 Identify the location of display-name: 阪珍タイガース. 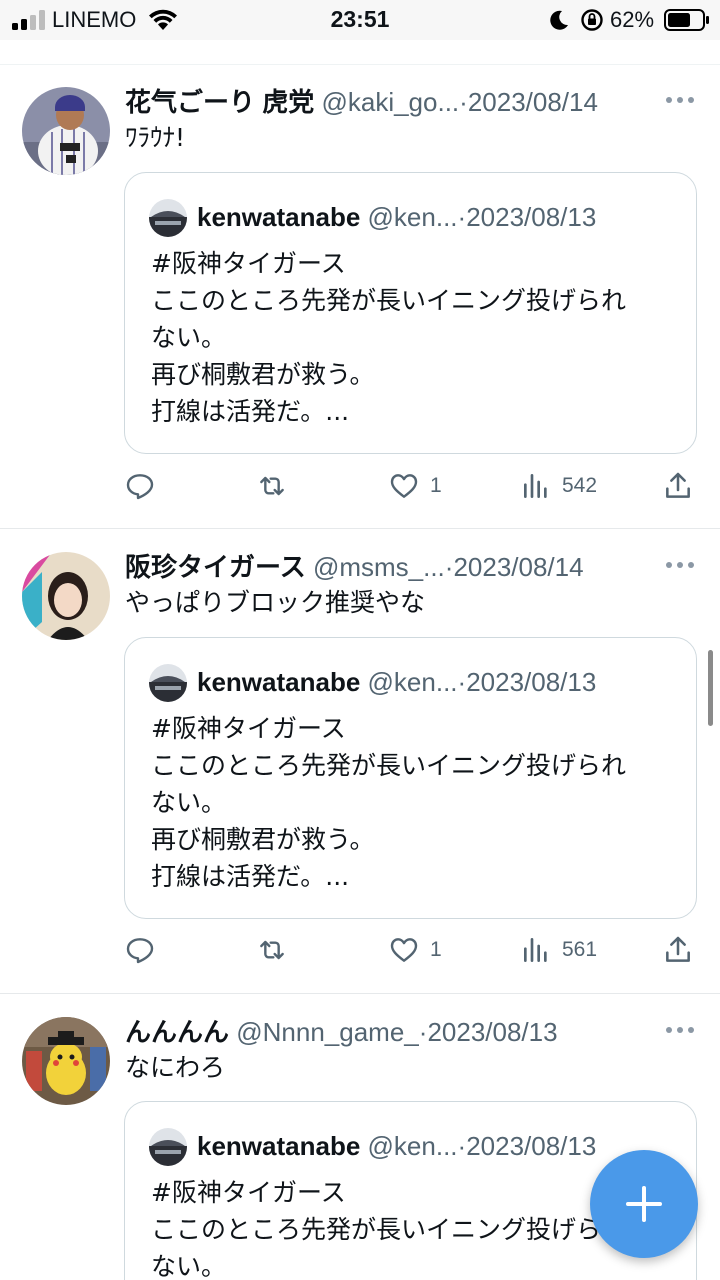
(215, 567).